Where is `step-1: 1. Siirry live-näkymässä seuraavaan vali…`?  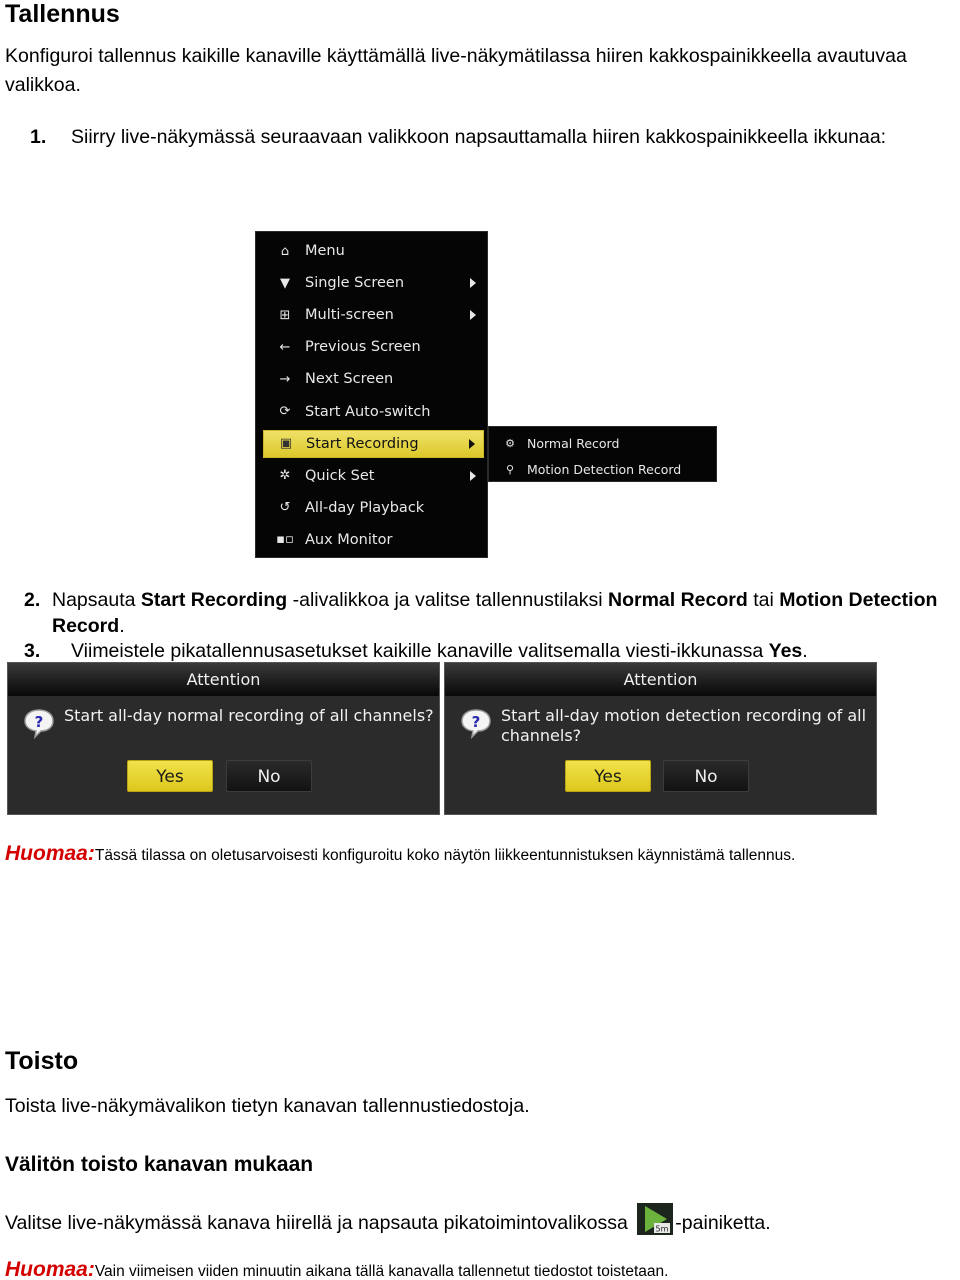
step-1: 1. Siirry live-näkymässä seuraavaan vali… is located at coordinates (490, 137).